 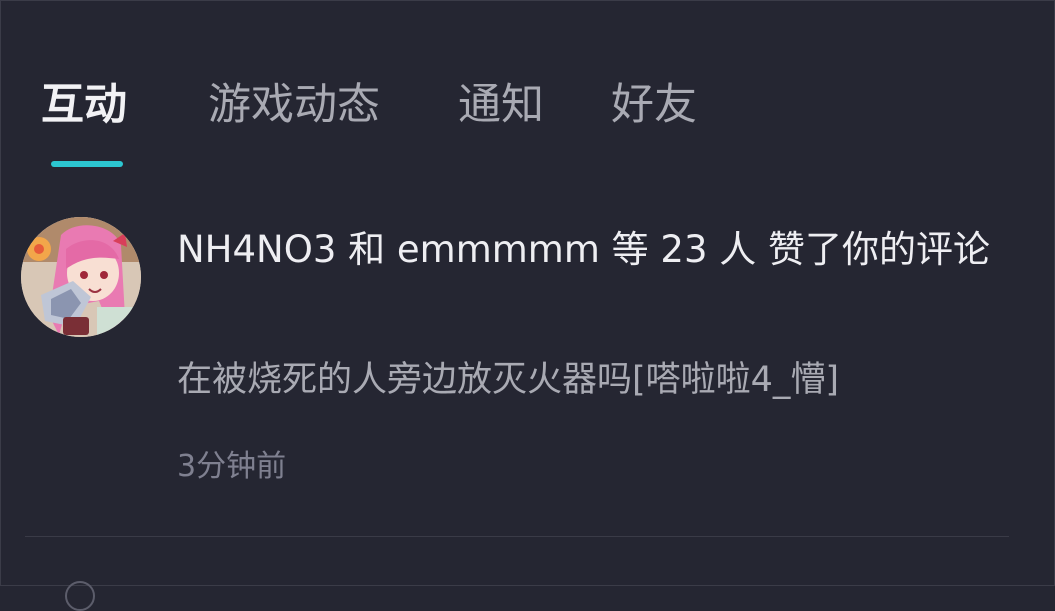 I want to click on user-avatar-icon, so click(x=81, y=277).